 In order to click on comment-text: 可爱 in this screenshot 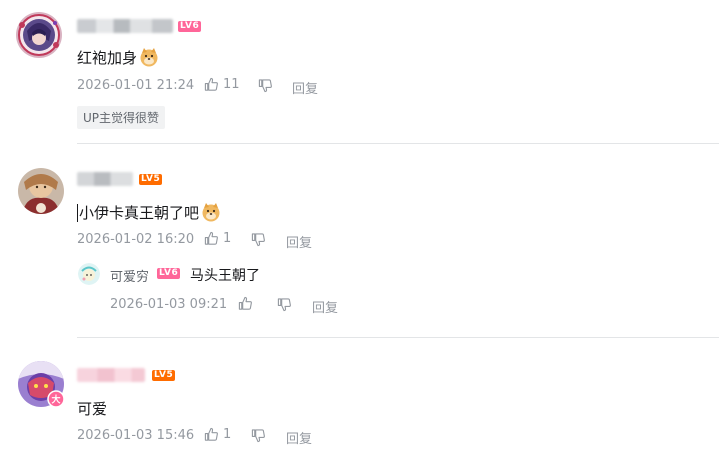, I will do `click(92, 409)`.